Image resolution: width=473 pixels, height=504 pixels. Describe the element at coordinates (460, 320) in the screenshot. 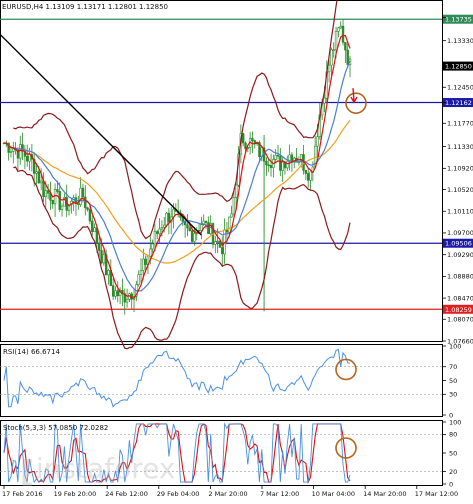

I see `price-tick-label: 1.08070` at that location.